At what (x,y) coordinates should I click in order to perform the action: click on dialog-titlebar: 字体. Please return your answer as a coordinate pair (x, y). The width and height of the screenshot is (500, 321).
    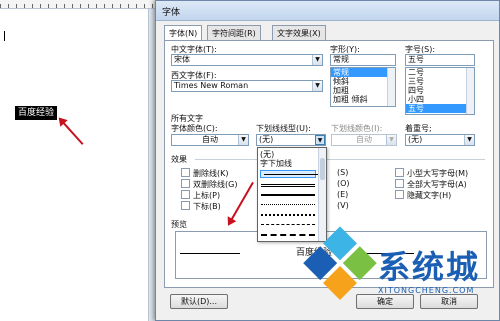
    Looking at the image, I should click on (327, 11).